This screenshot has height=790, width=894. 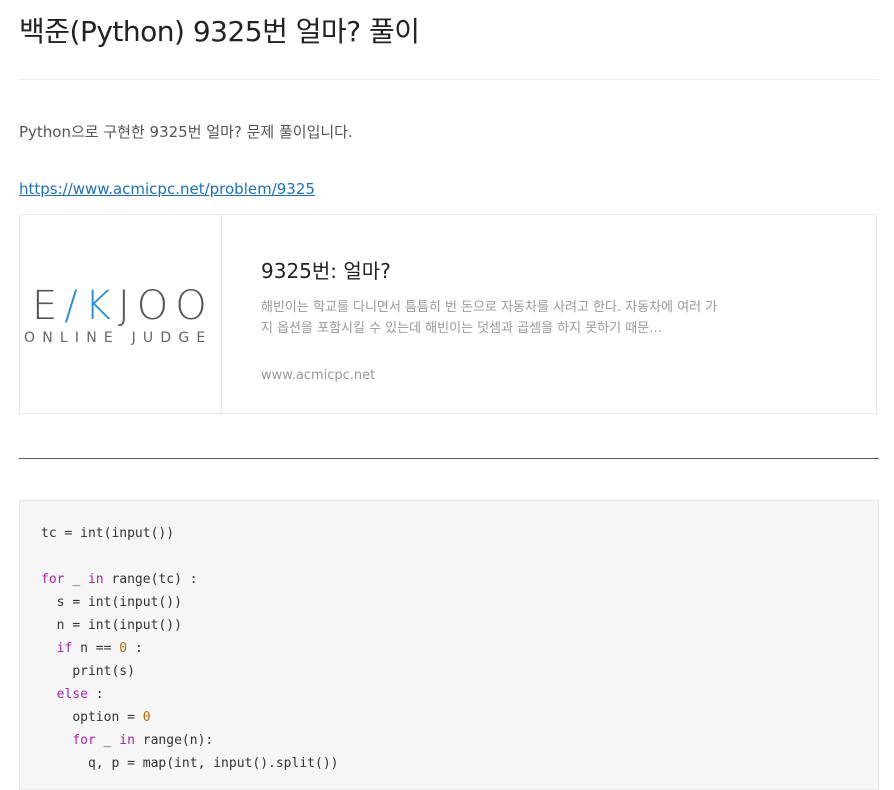 What do you see at coordinates (119, 579) in the screenshot?
I see `code-line: for _ in range(tc) :` at bounding box center [119, 579].